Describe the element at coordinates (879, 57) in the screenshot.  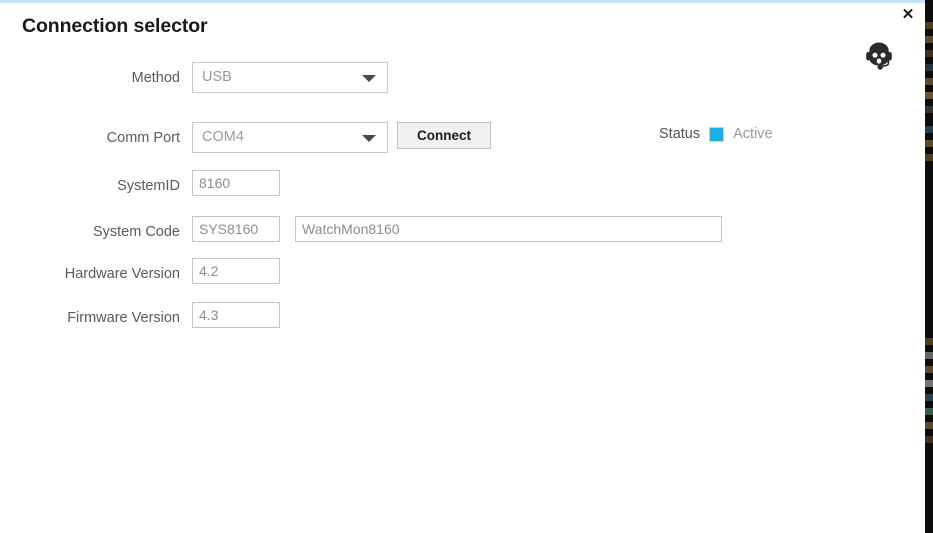
I see `headset-support-avatar-icon` at that location.